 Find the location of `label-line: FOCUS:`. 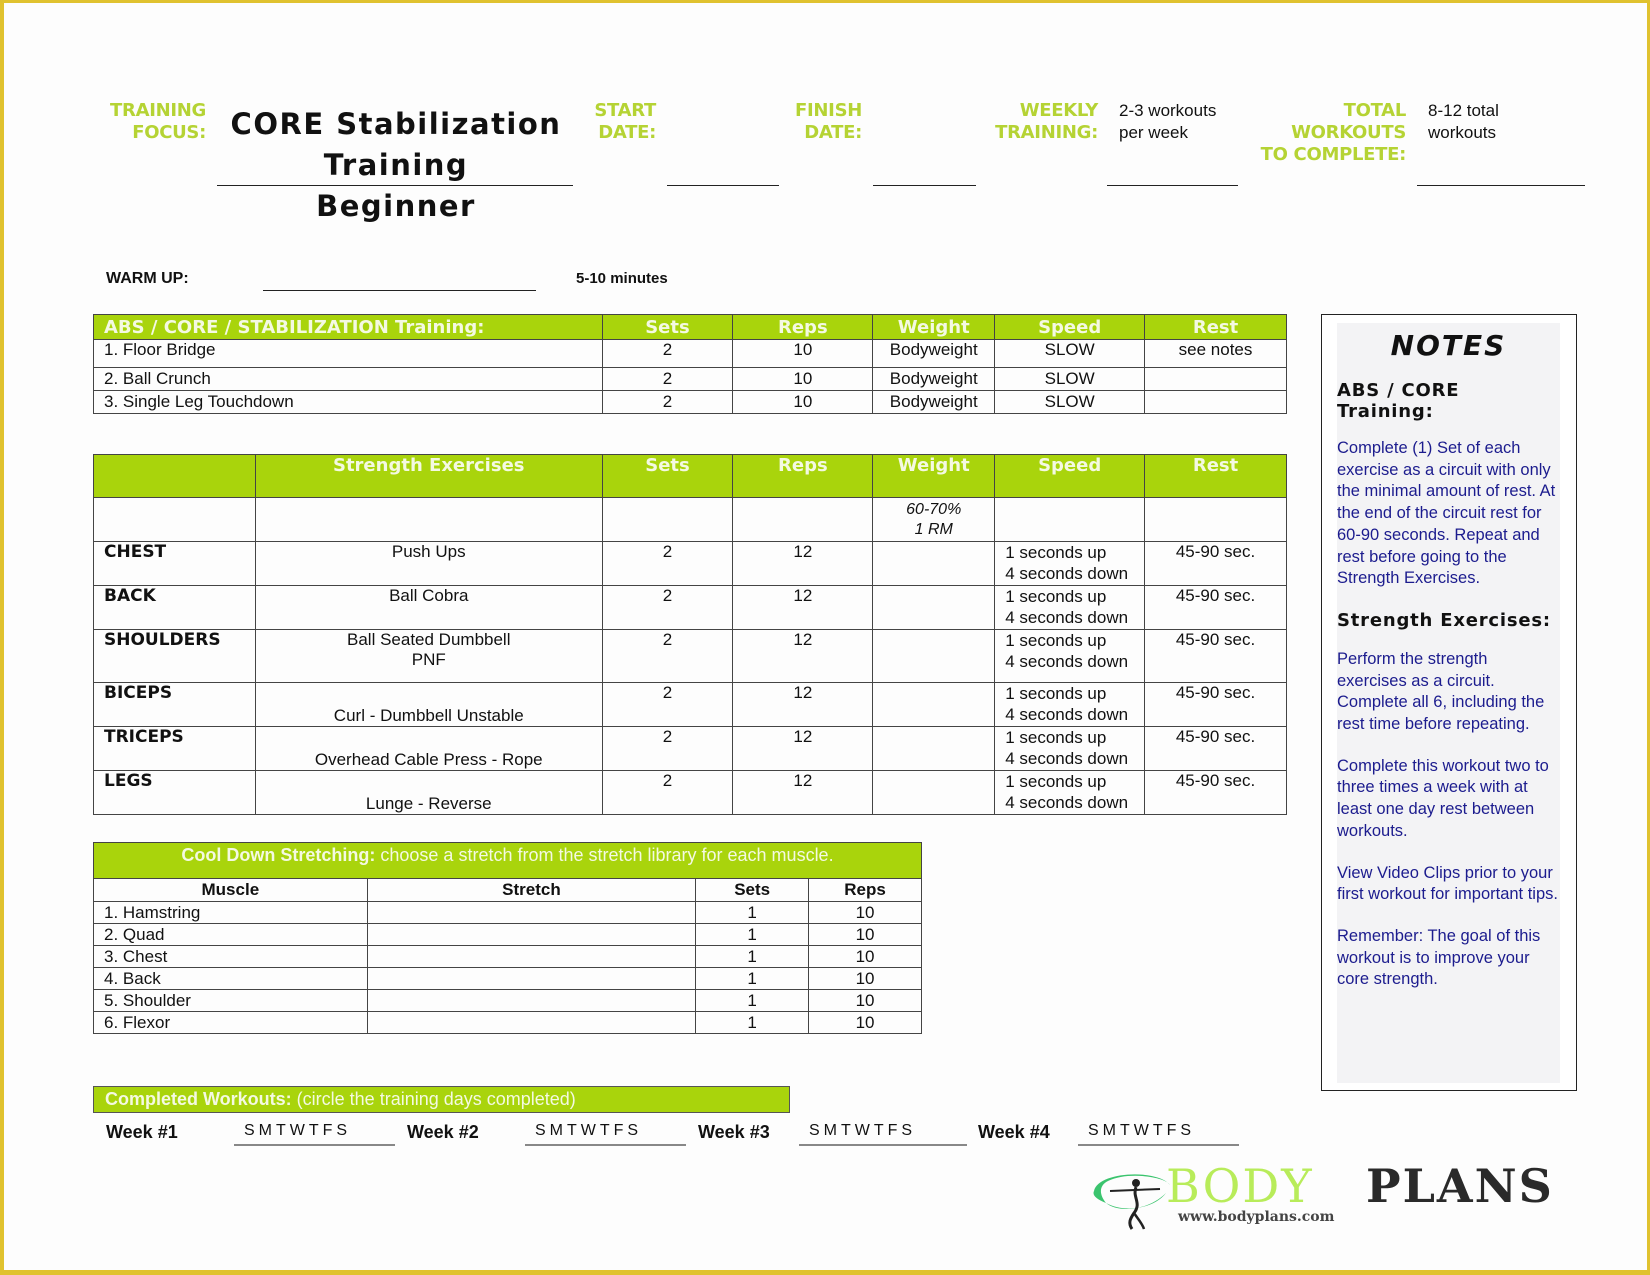

label-line: FOCUS: is located at coordinates (169, 132).